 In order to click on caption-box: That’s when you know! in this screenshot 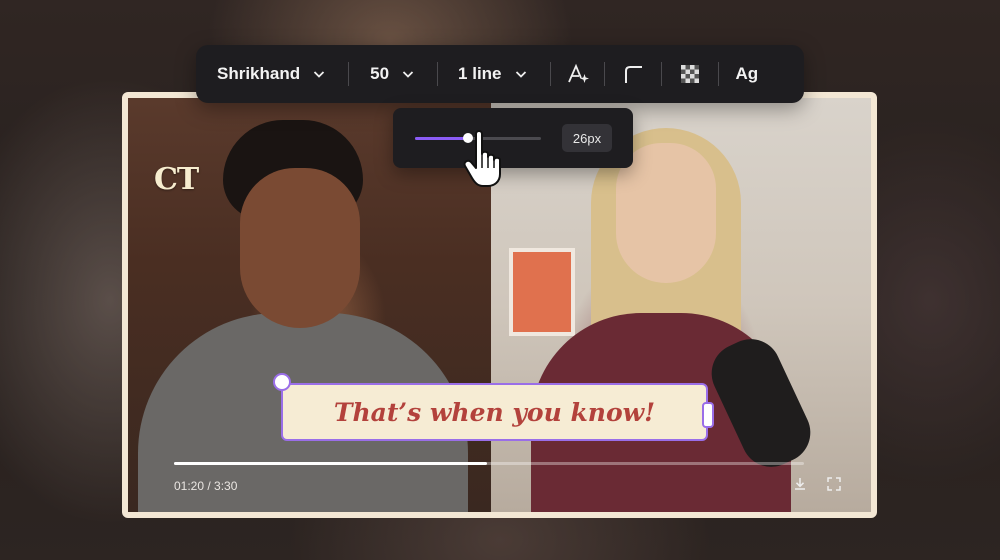, I will do `click(494, 412)`.